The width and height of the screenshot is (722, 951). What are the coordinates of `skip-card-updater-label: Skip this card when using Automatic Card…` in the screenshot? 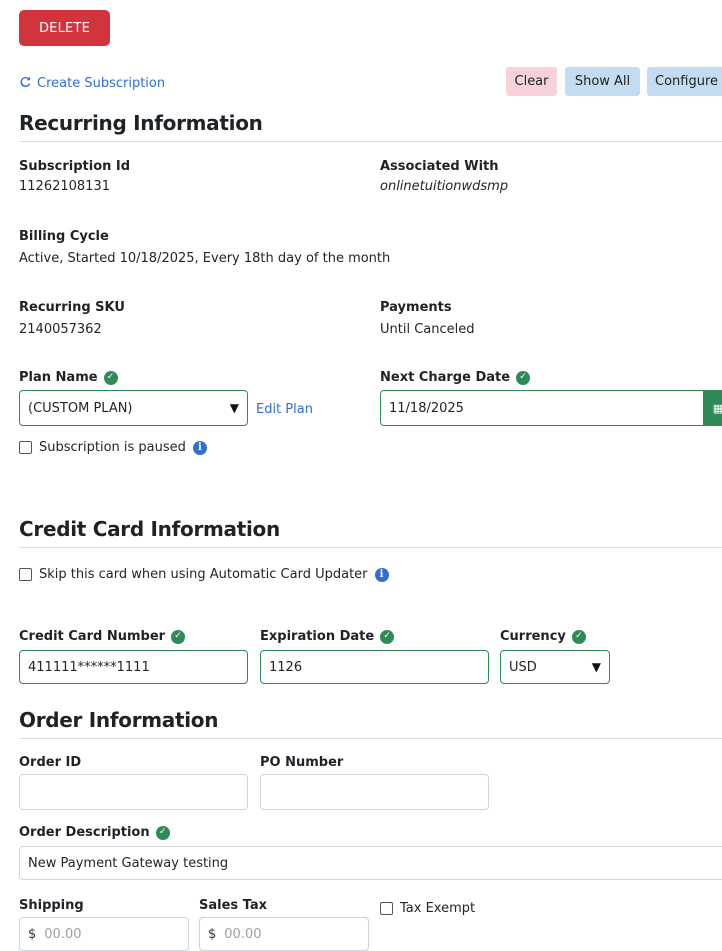 It's located at (203, 574).